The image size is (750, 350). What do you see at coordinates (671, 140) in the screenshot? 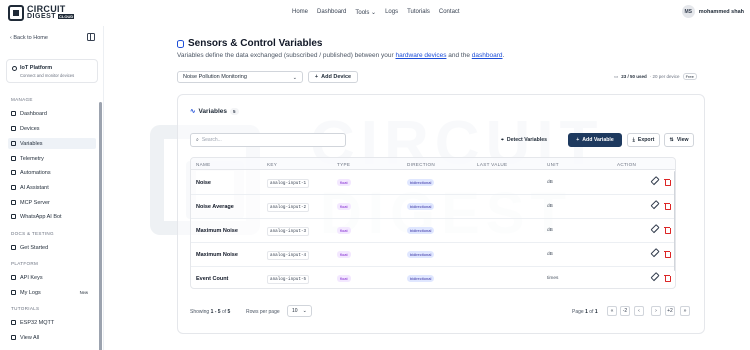
I see `sliders-icon: ⇅` at bounding box center [671, 140].